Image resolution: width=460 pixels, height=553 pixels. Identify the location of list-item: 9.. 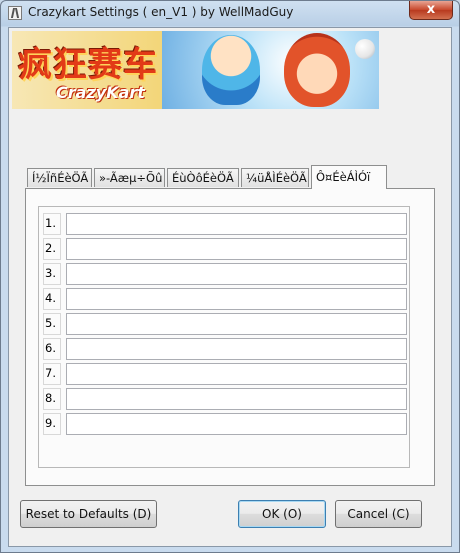
(225, 424).